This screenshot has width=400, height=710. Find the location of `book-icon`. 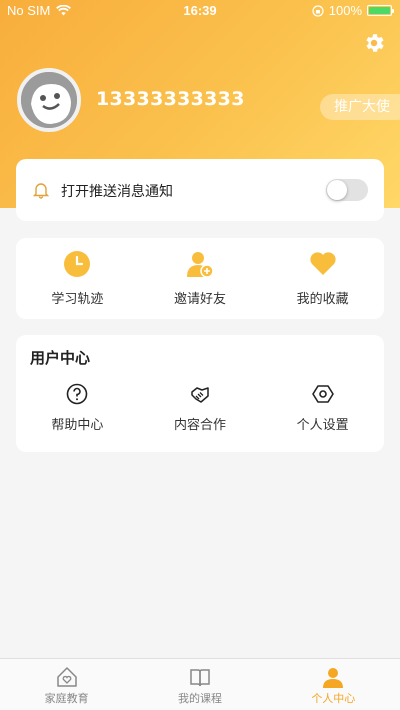

book-icon is located at coordinates (200, 678).